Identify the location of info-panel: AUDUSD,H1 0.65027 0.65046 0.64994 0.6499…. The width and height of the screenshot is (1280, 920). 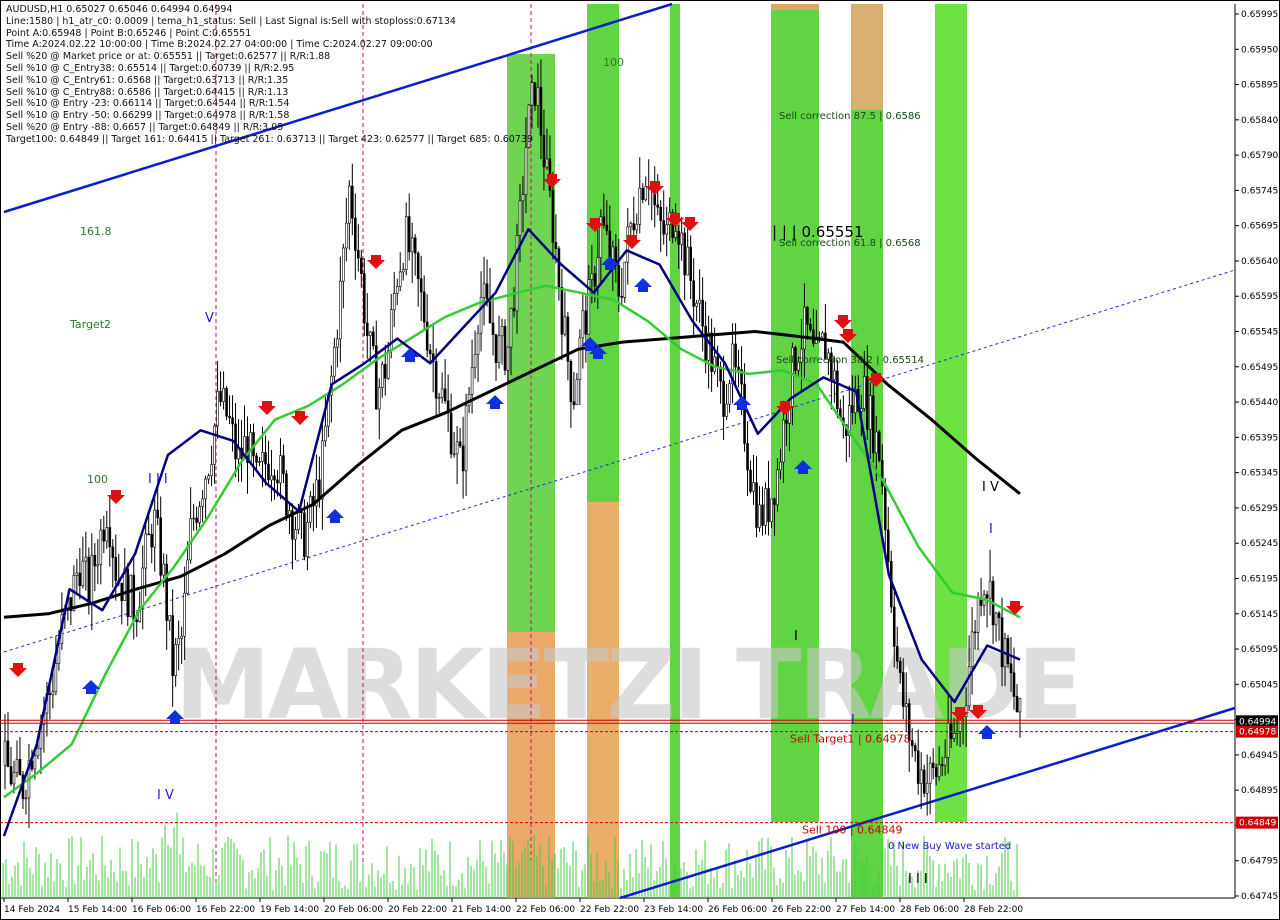
(269, 75).